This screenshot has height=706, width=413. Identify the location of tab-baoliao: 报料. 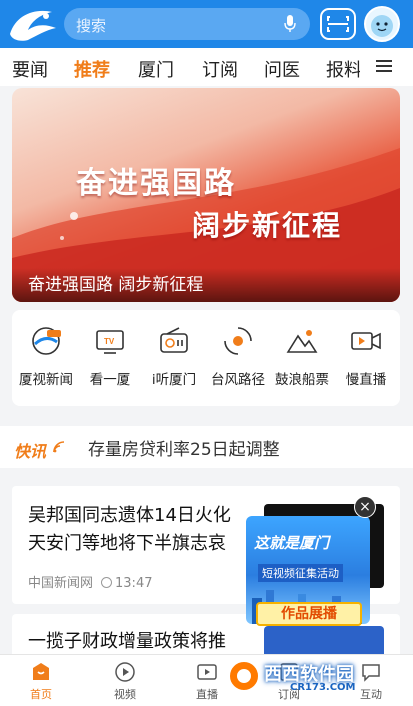
(343, 69).